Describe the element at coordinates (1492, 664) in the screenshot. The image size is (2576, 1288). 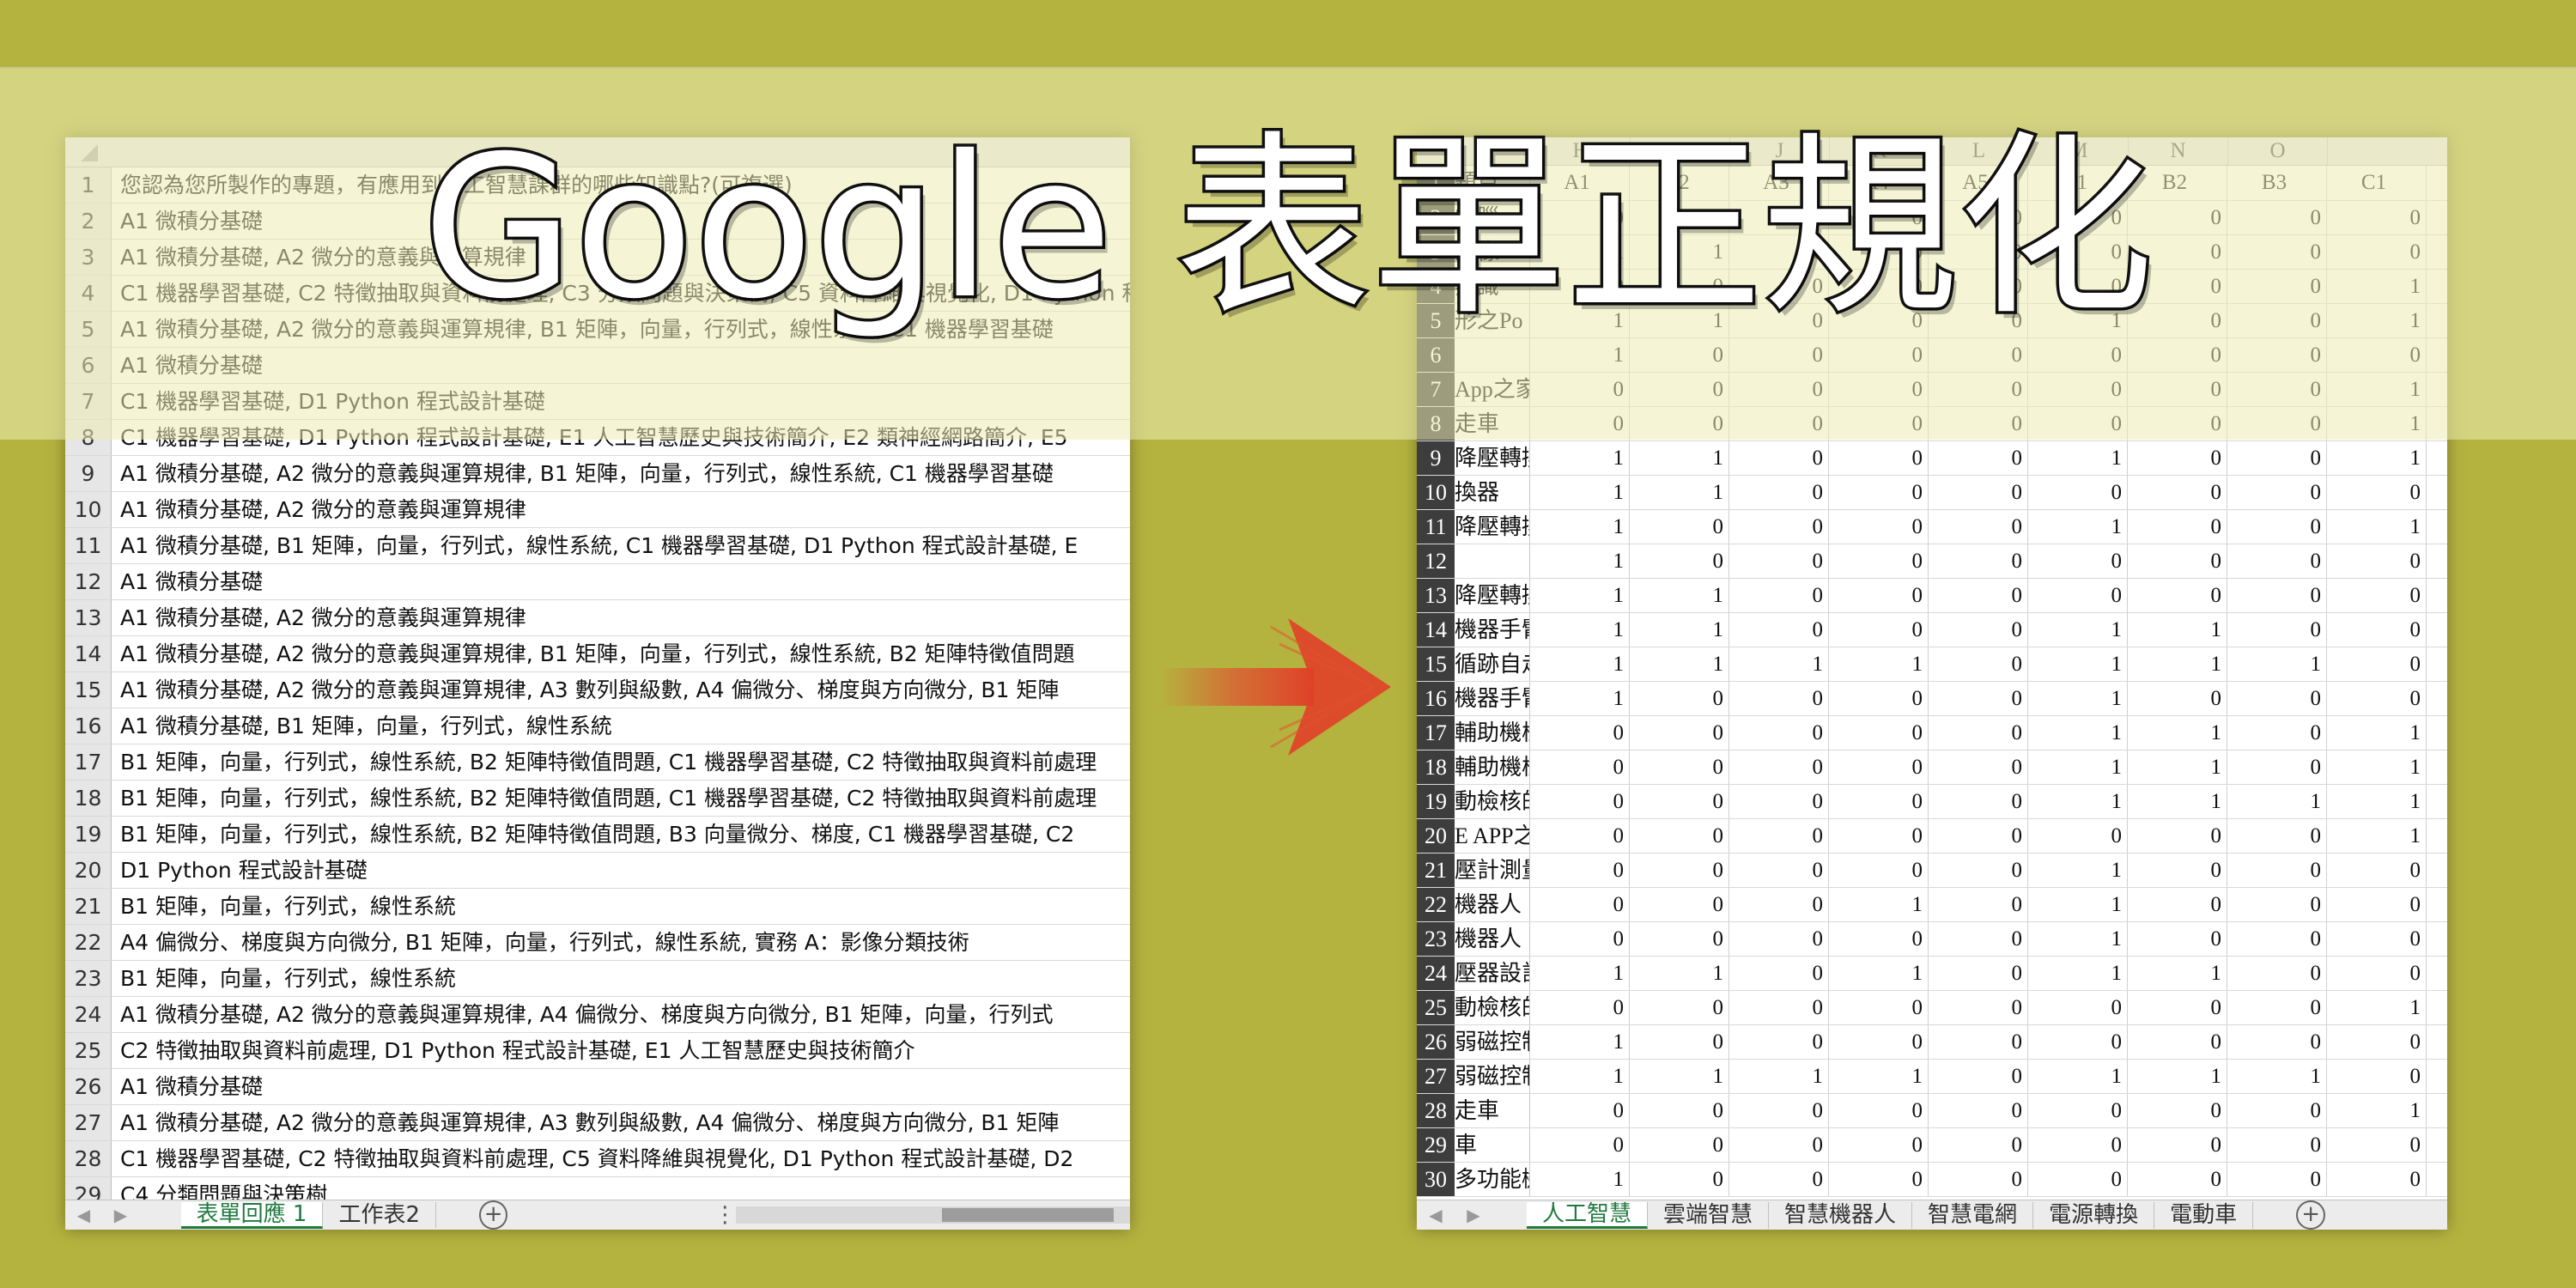
I see `project-name-cell: 循跡自走` at that location.